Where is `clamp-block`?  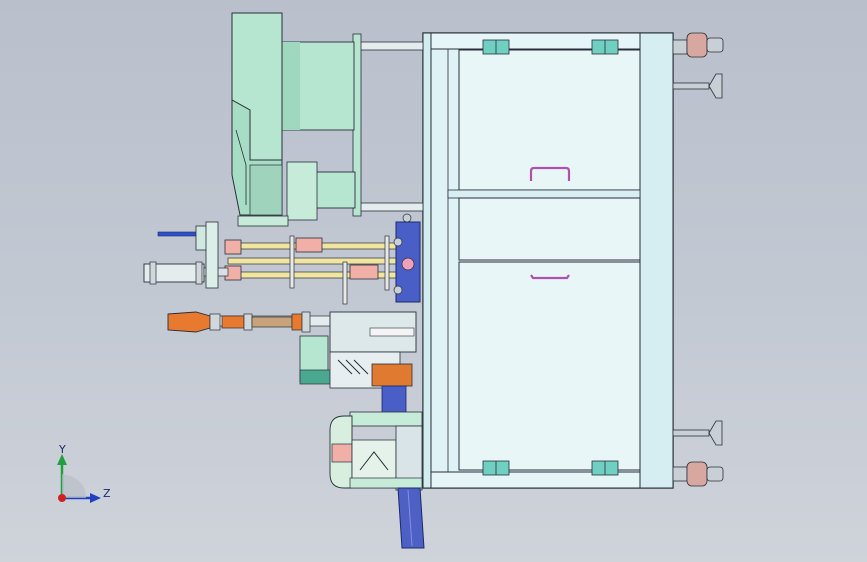
clamp-block is located at coordinates (407, 258).